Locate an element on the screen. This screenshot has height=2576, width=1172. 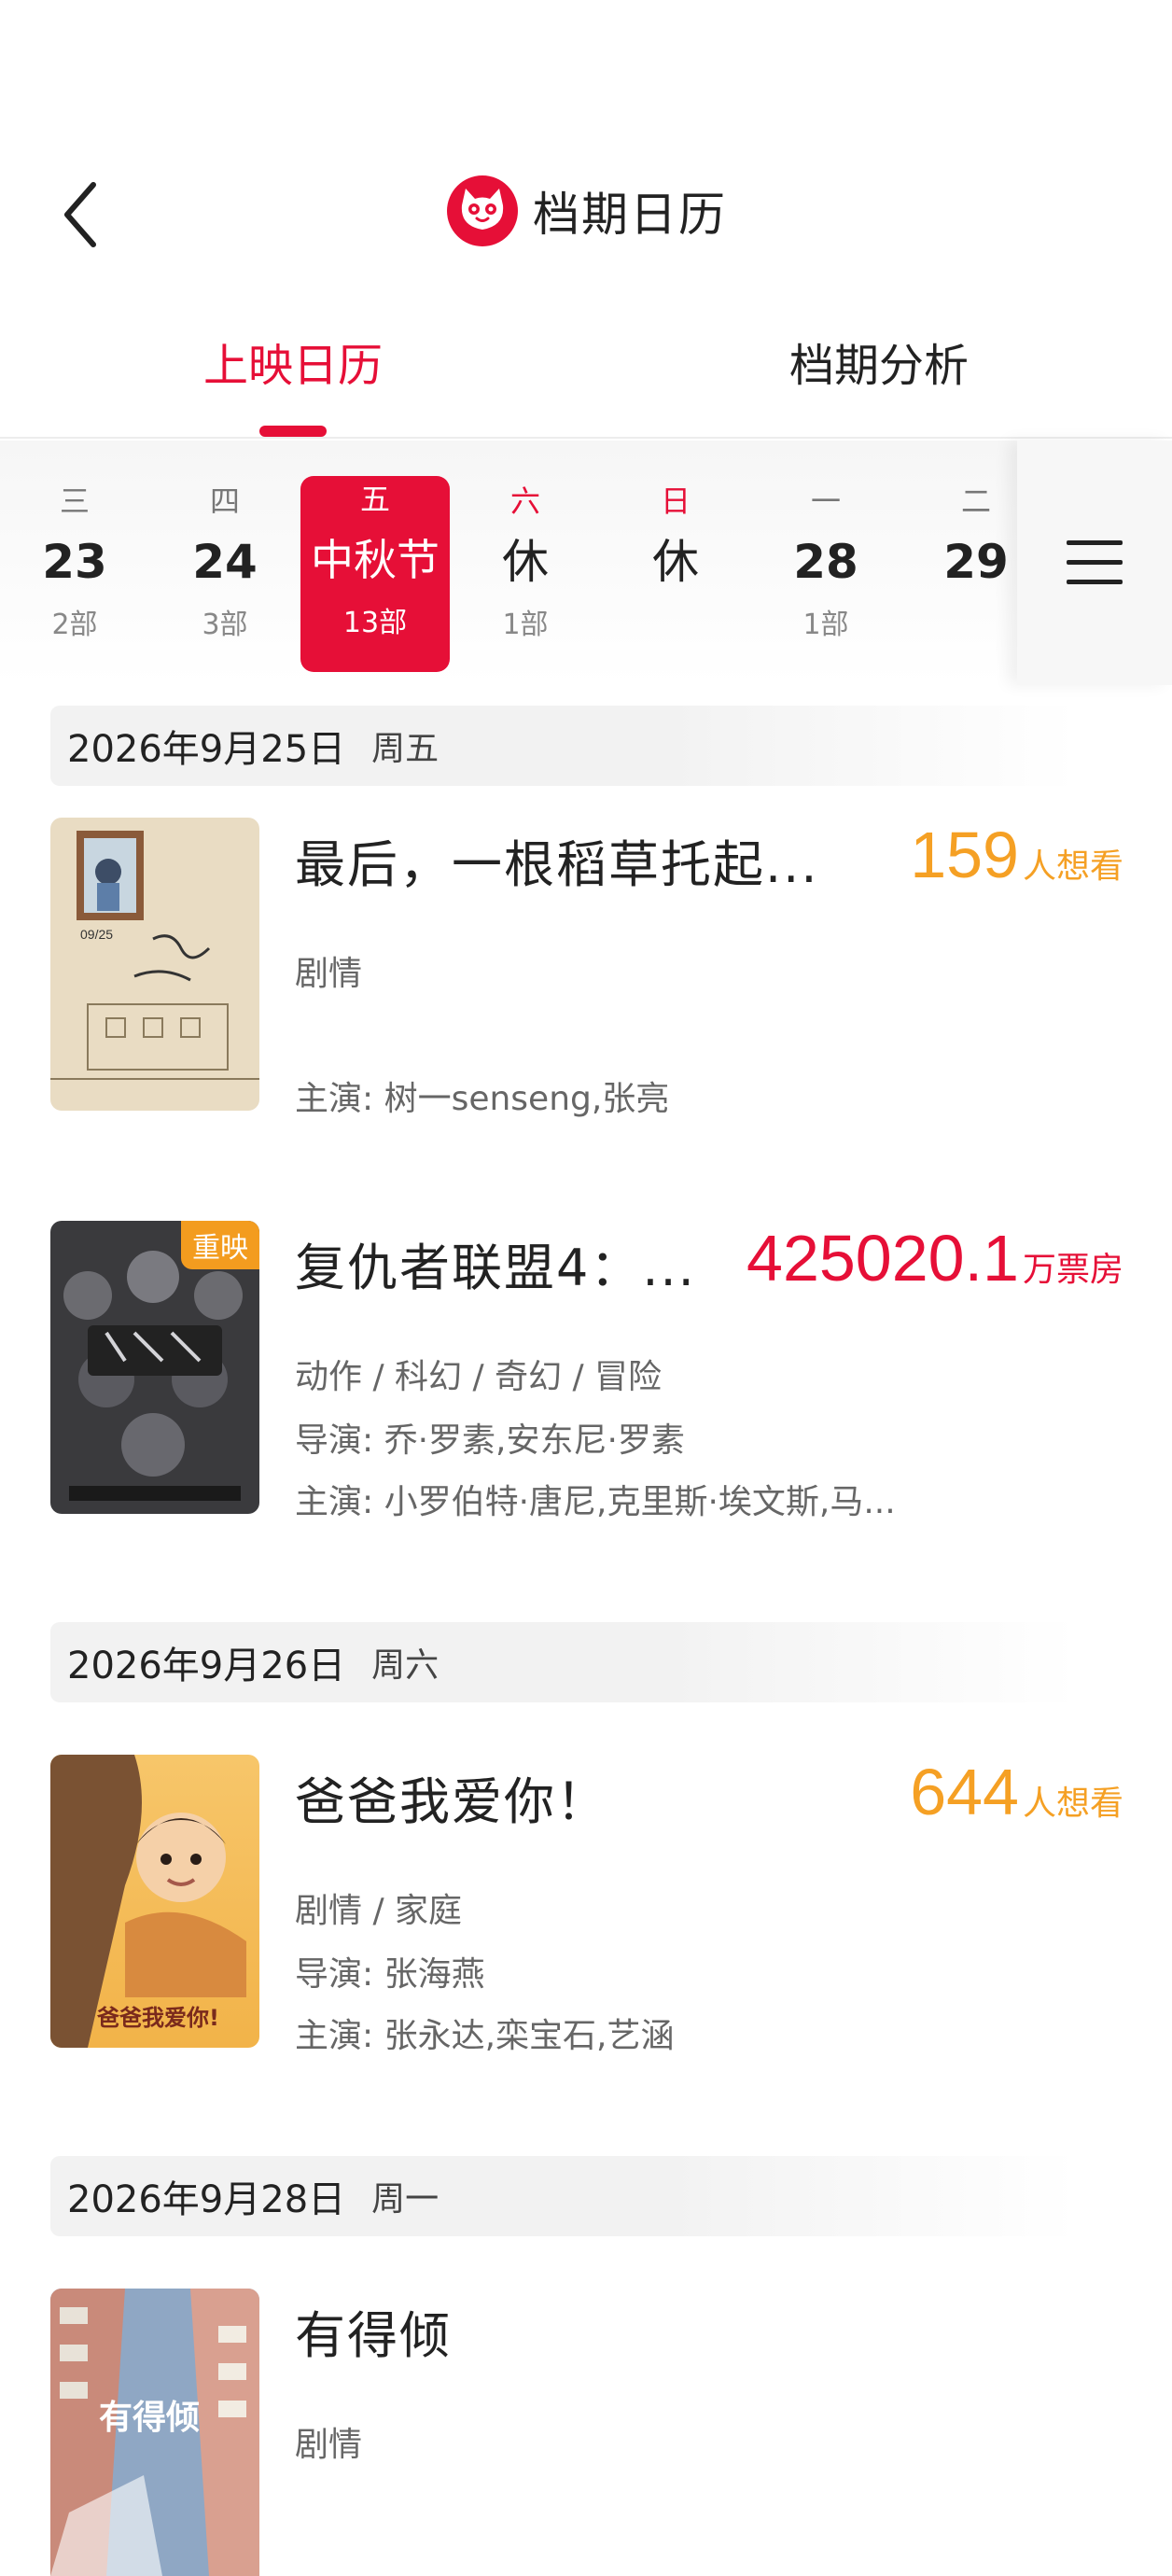
date-day-25-selected: 五 中秋节 13部 is located at coordinates (375, 574).